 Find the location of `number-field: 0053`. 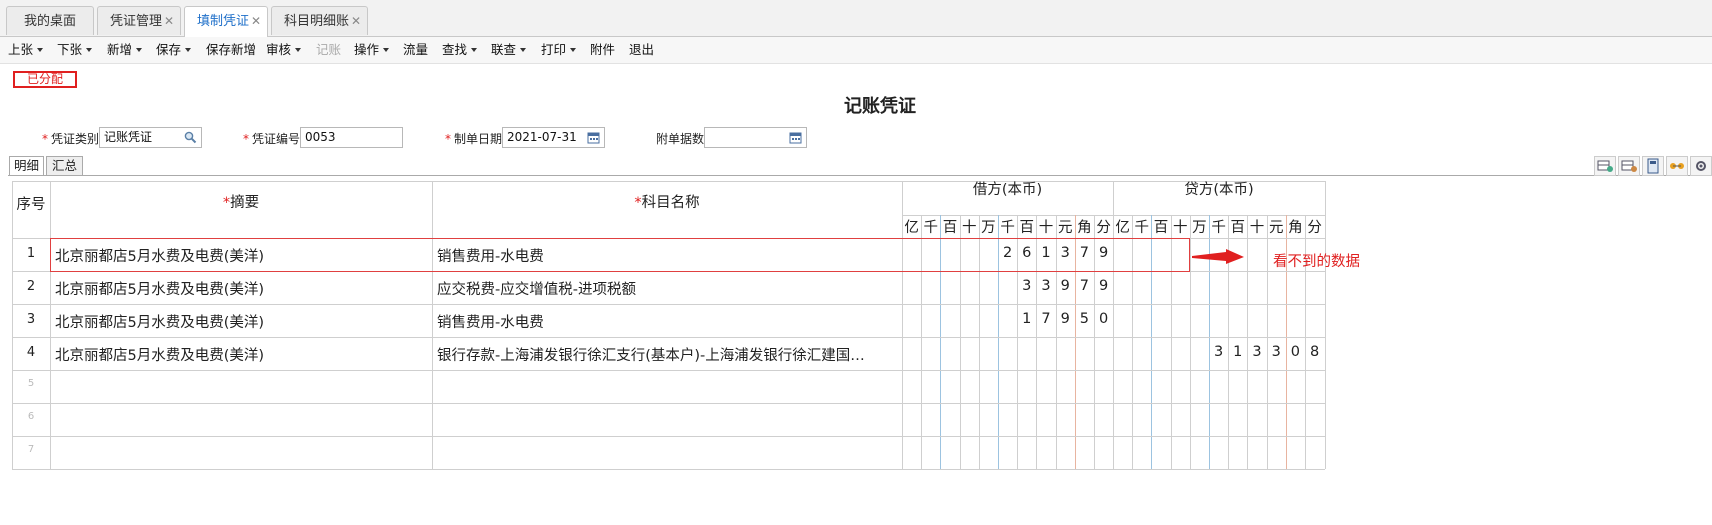

number-field: 0053 is located at coordinates (351, 137).